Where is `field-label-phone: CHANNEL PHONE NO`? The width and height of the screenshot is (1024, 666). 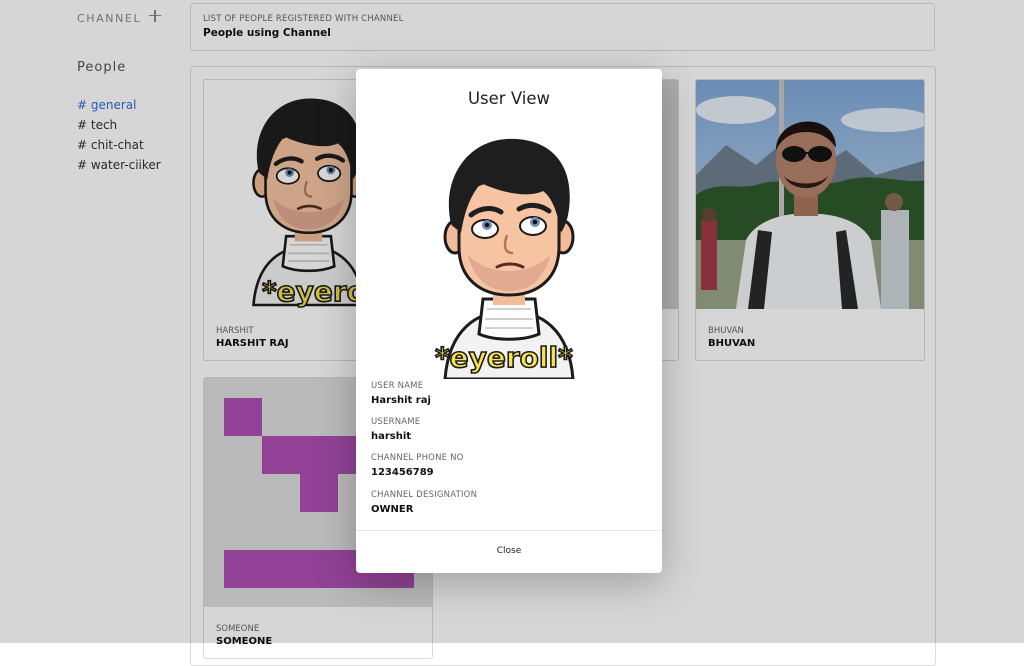
field-label-phone: CHANNEL PHONE NO is located at coordinates (417, 458).